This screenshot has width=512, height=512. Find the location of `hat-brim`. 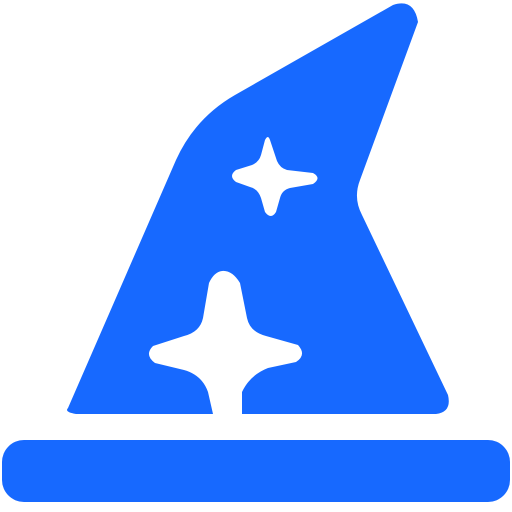

hat-brim is located at coordinates (256, 471).